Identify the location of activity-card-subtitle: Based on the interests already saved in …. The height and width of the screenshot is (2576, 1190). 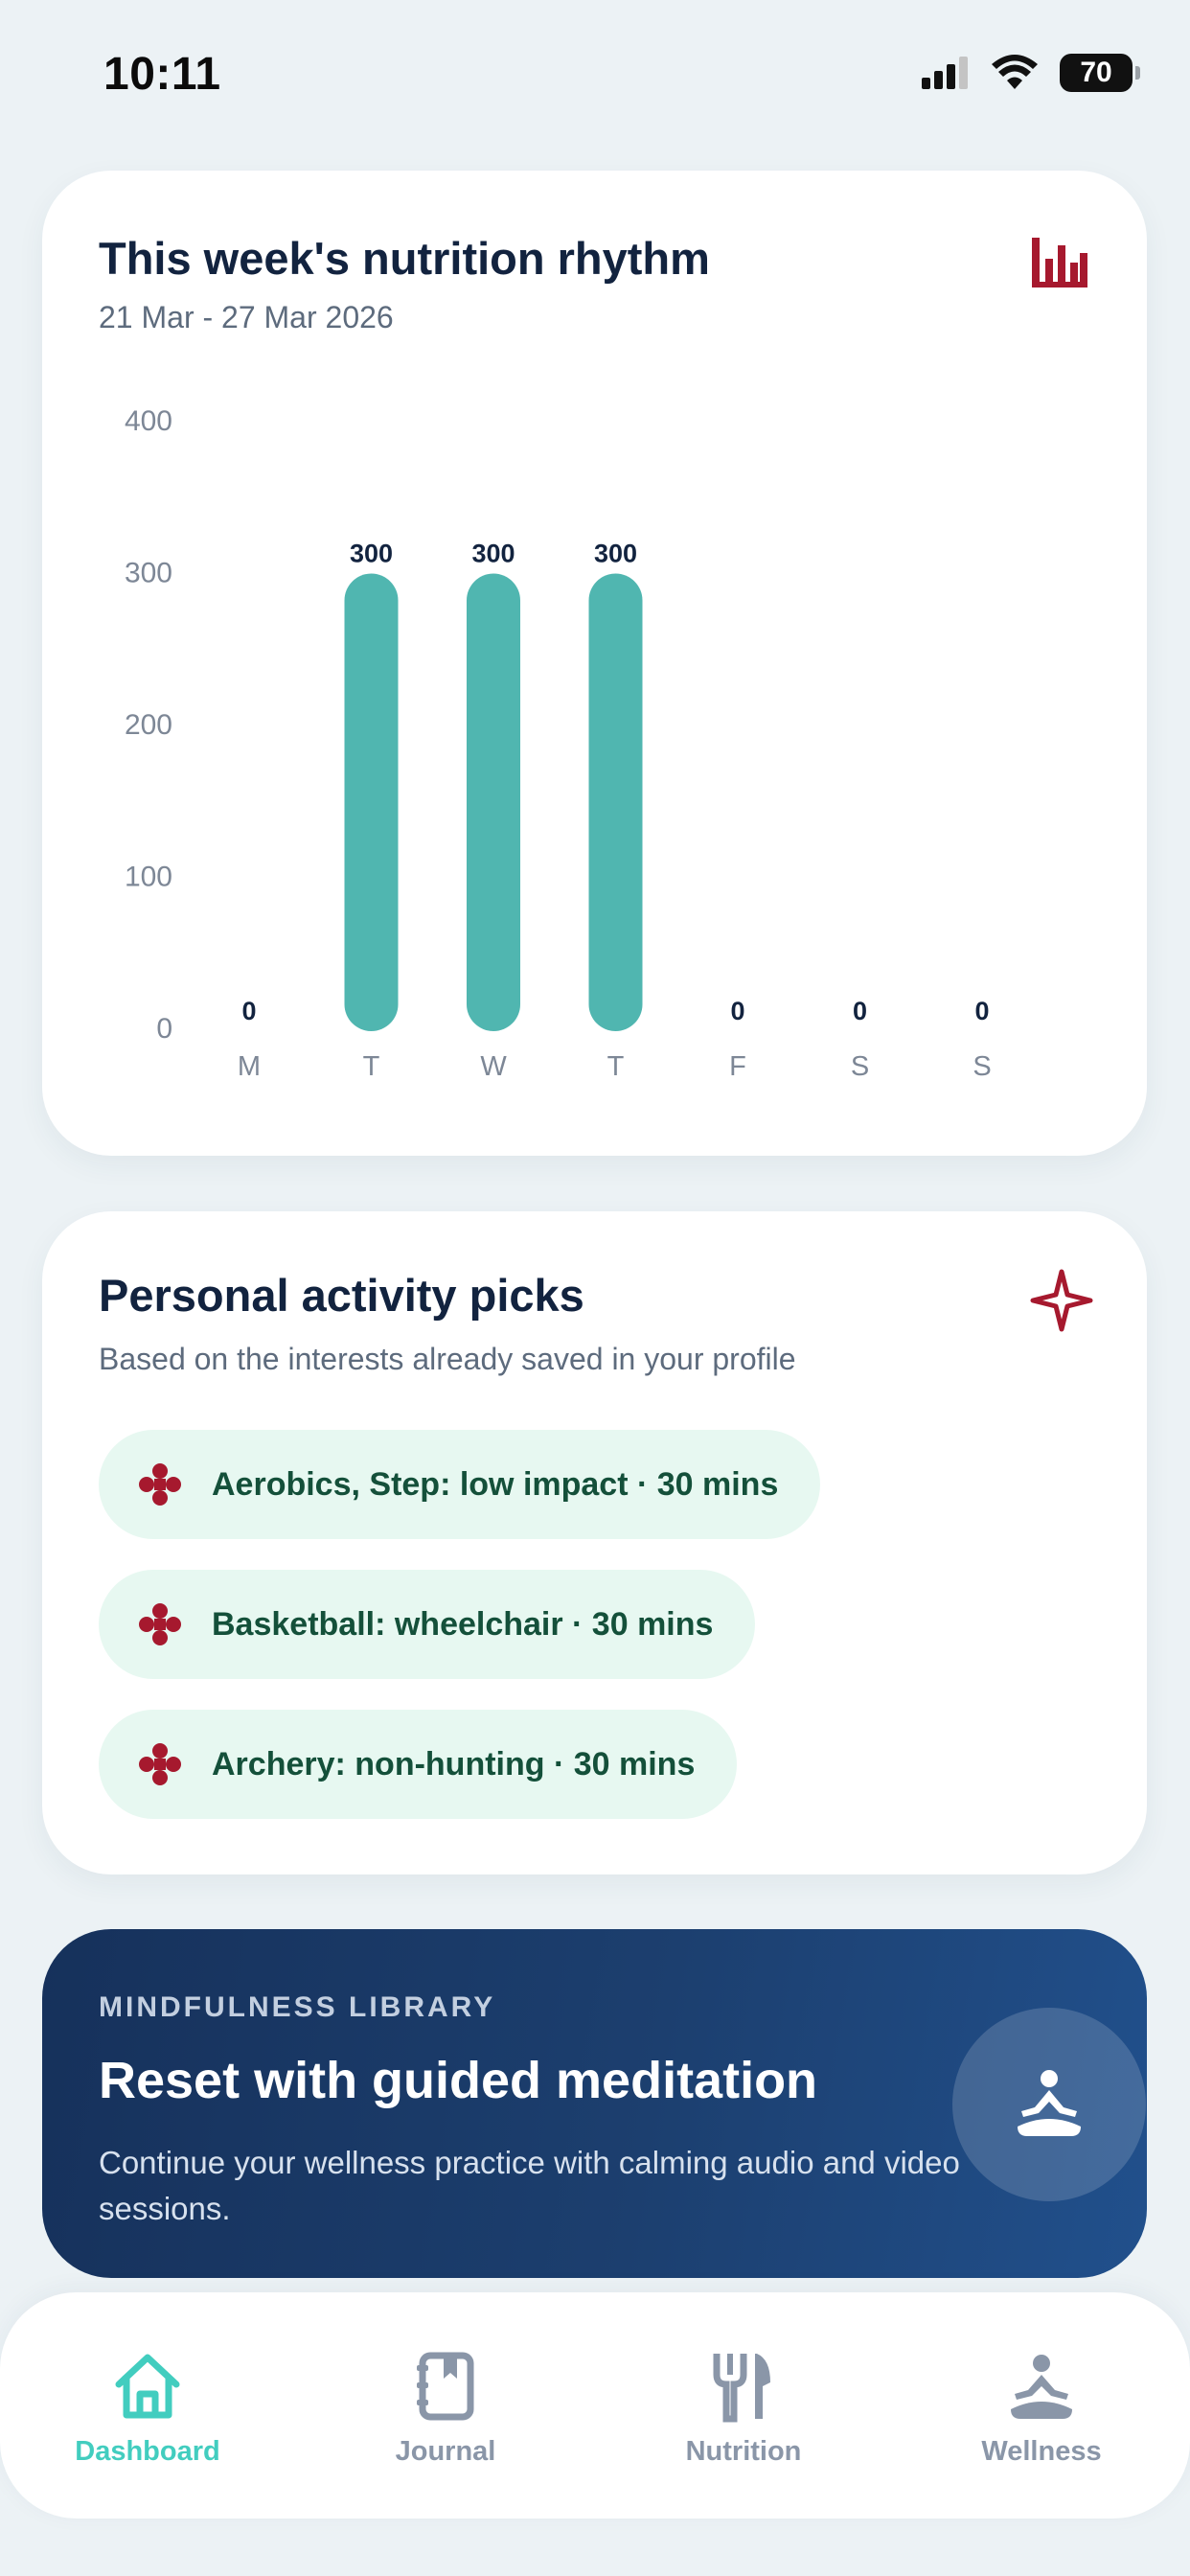
(448, 1359).